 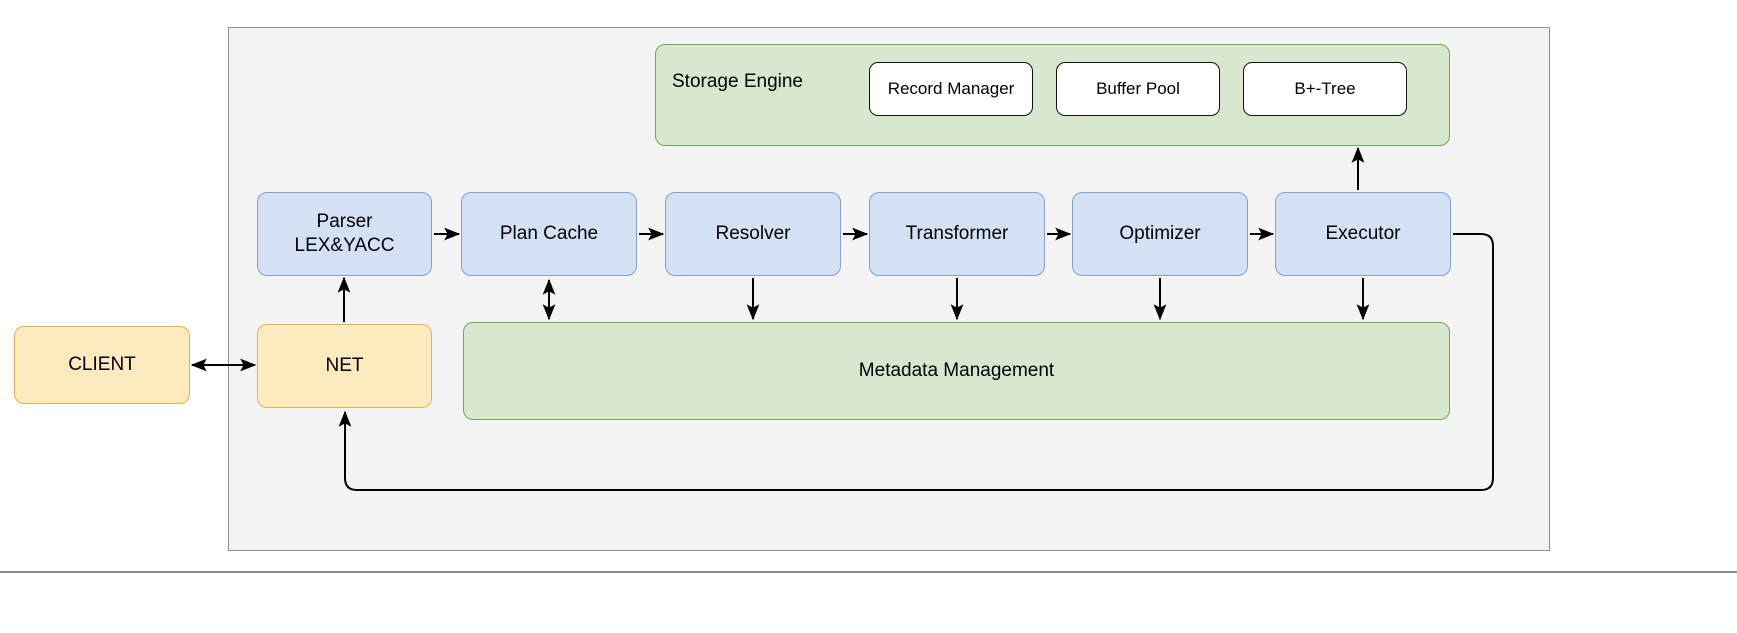 I want to click on net-label: NET, so click(x=344, y=366).